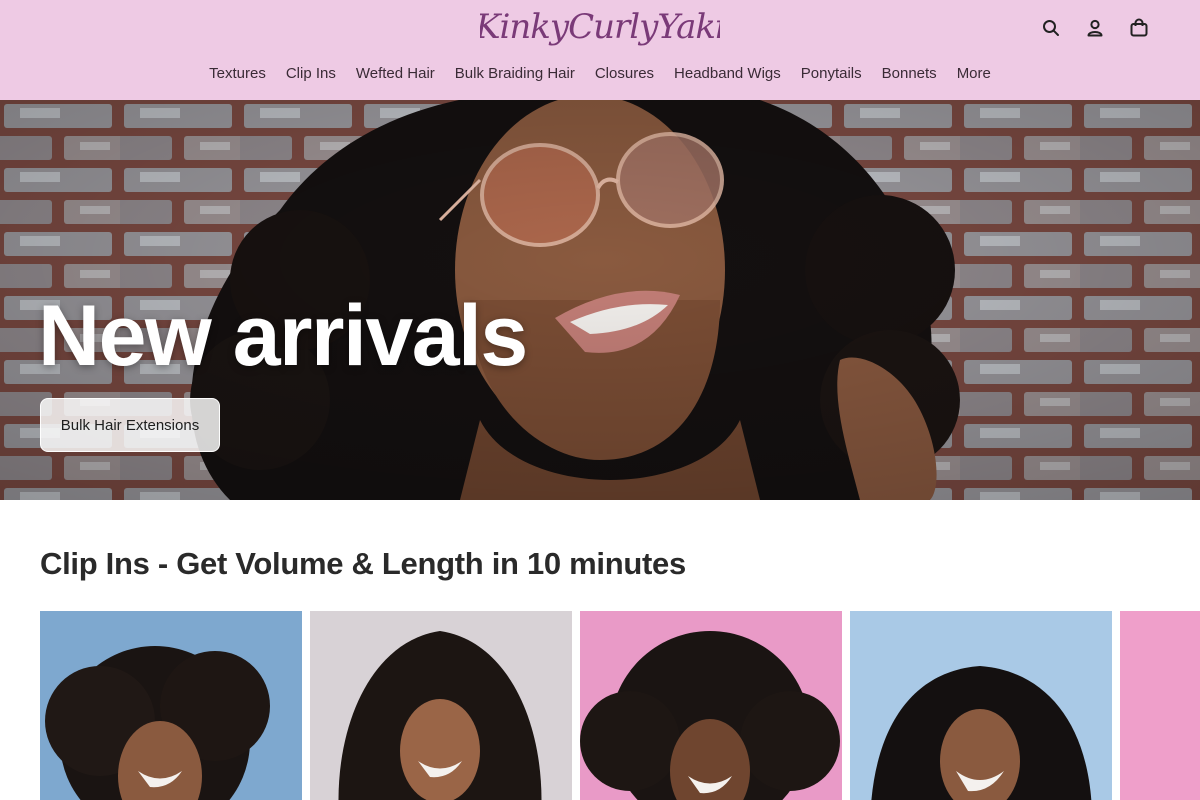  Describe the element at coordinates (974, 74) in the screenshot. I see `nav-item-more: More` at that location.